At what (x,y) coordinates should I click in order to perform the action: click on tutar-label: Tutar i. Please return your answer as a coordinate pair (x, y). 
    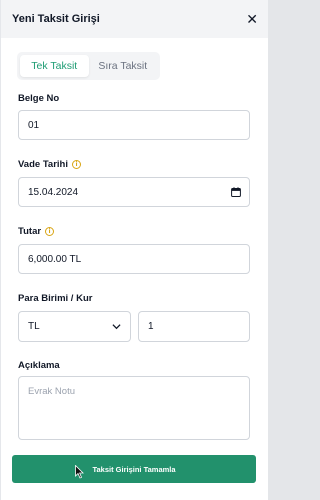
    Looking at the image, I should click on (36, 231).